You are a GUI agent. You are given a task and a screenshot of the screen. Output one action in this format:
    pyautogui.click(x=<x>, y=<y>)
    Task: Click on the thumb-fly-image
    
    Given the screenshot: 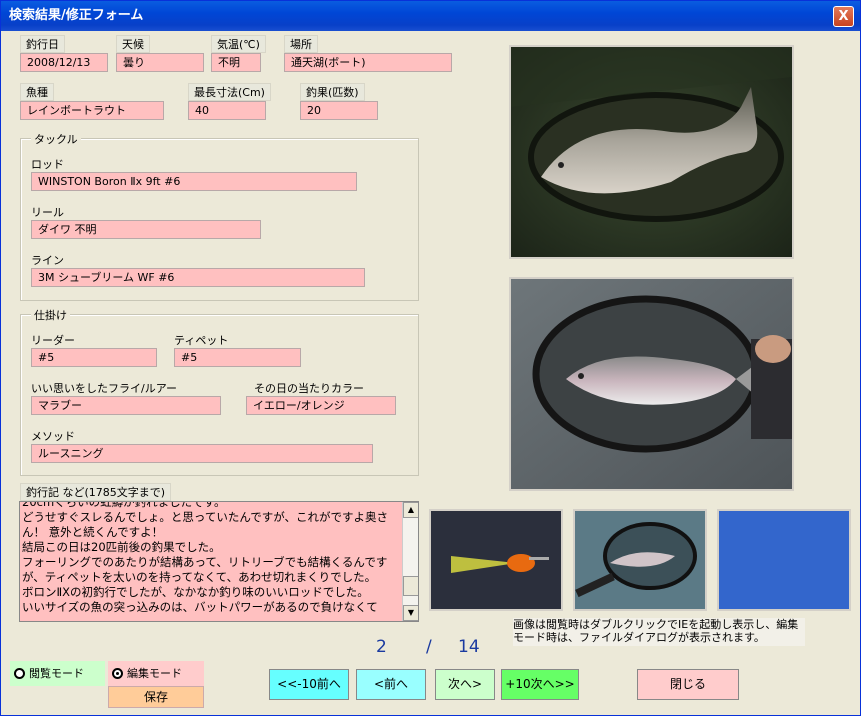 What is the action you would take?
    pyautogui.click(x=496, y=560)
    